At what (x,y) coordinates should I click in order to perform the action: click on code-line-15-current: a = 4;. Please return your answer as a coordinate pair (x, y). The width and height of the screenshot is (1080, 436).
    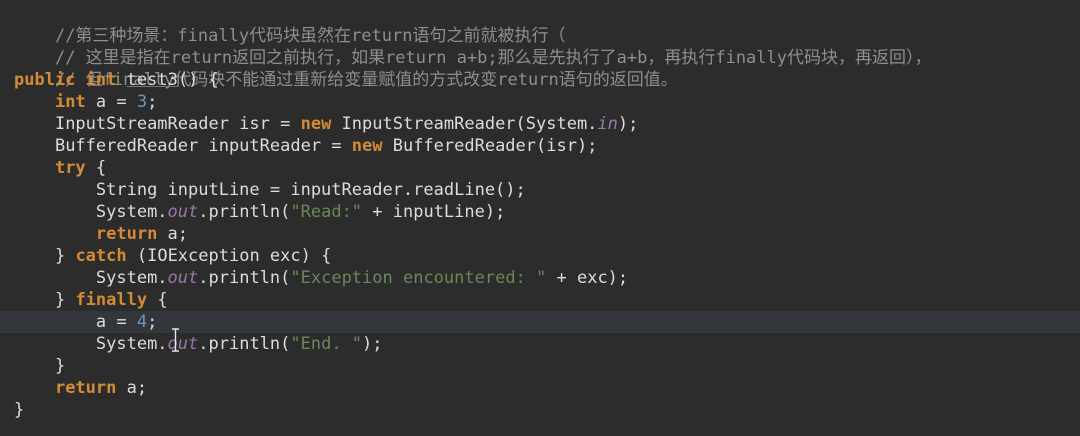
    Looking at the image, I should click on (540, 322).